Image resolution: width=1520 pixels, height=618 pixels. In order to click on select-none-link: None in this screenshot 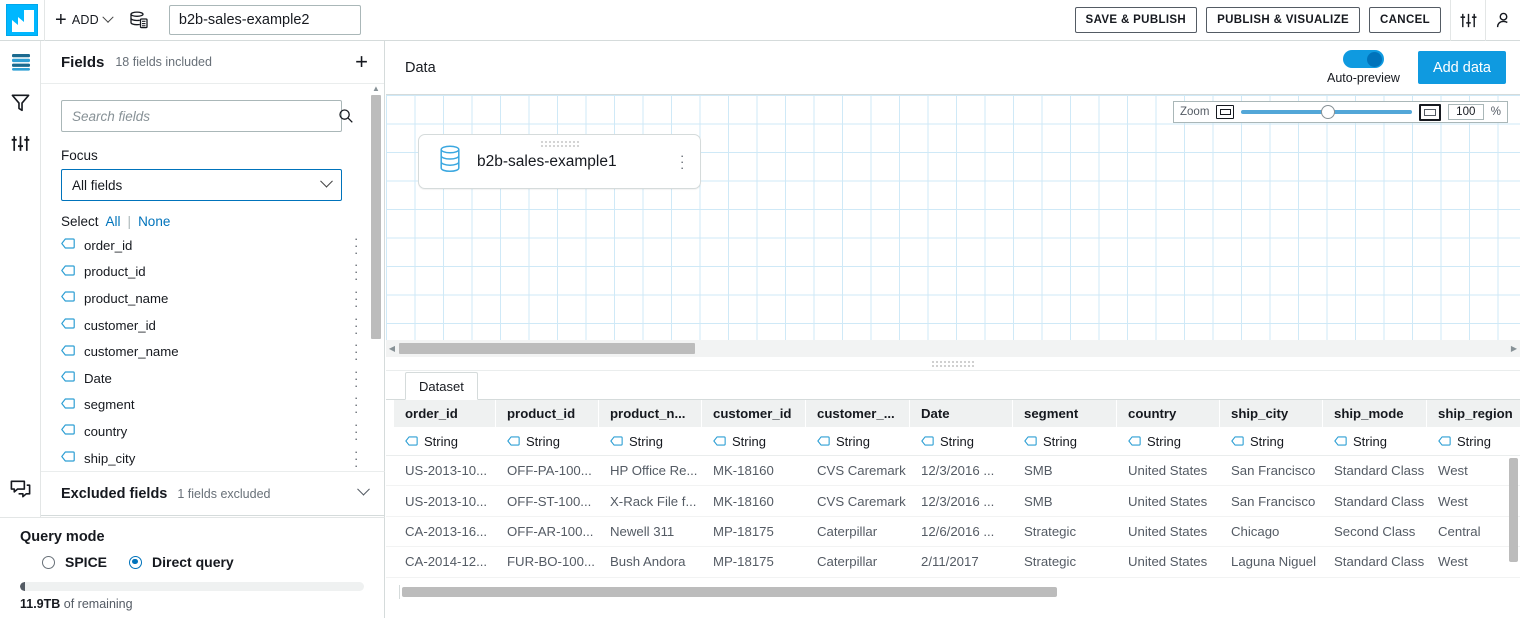, I will do `click(154, 221)`.